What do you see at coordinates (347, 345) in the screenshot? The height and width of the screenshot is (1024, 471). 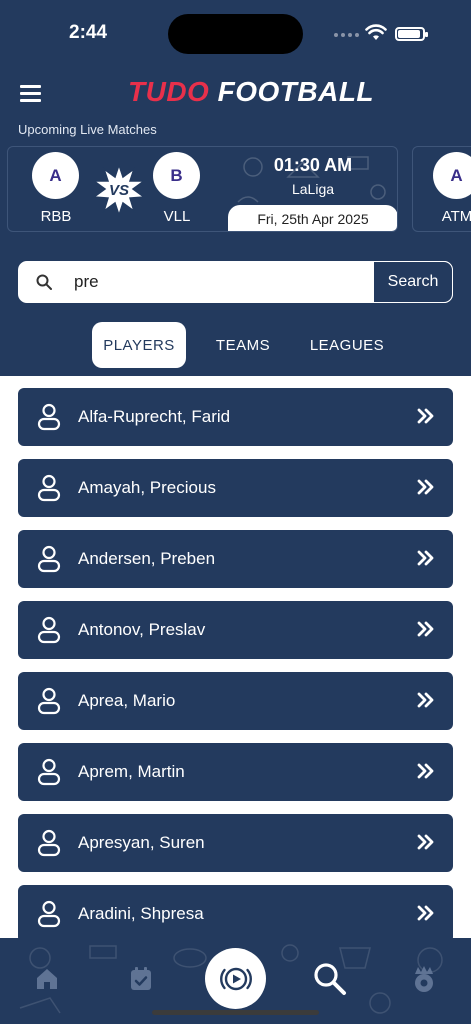 I see `tab-leagues: LEAGUES` at bounding box center [347, 345].